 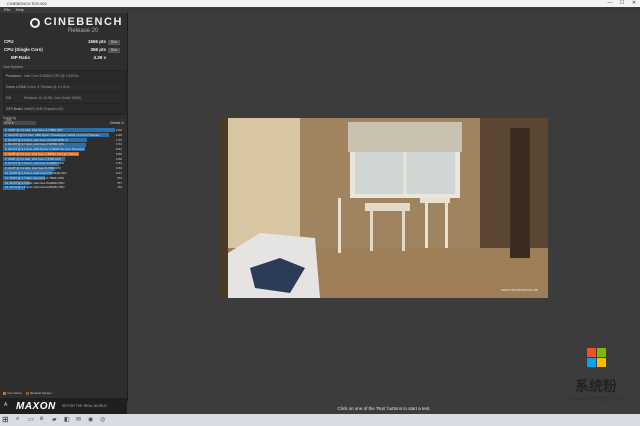 What do you see at coordinates (8, 98) in the screenshot?
I see `sysinfo-key: OS` at bounding box center [8, 98].